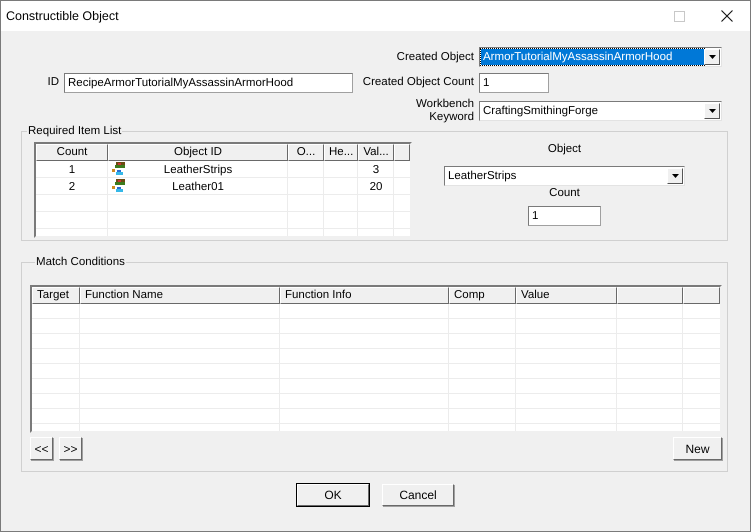 This screenshot has width=751, height=532. What do you see at coordinates (600, 57) in the screenshot?
I see `created-object-dropdown: ArmorTutorialMyAssassinArmorHood` at bounding box center [600, 57].